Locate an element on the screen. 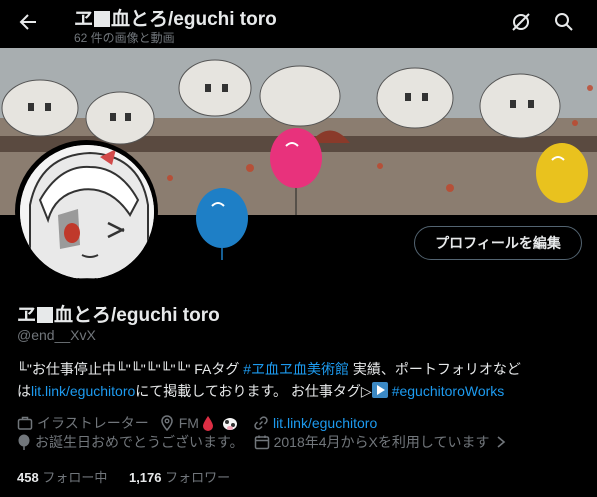  play-icon is located at coordinates (379, 390).